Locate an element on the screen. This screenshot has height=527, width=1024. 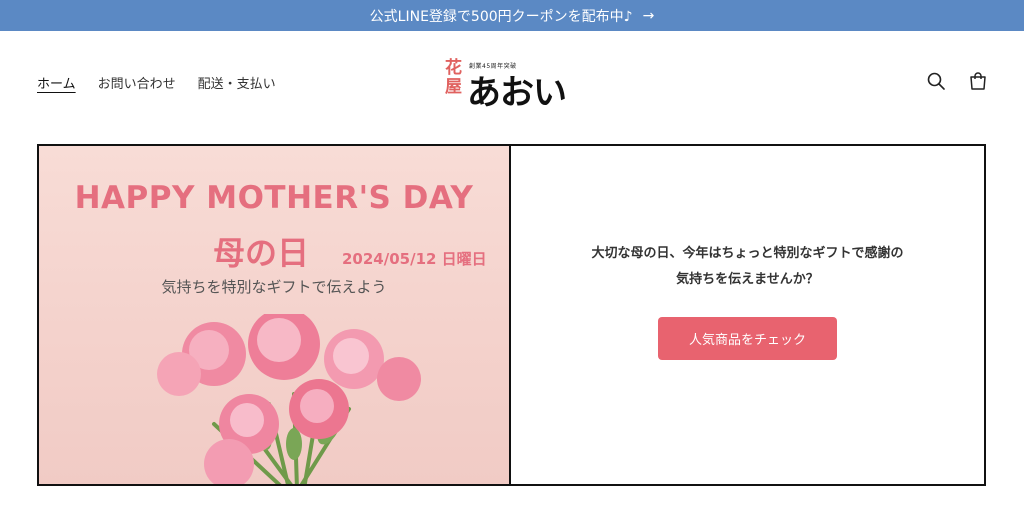
carnation-bouquet-image is located at coordinates (289, 399).